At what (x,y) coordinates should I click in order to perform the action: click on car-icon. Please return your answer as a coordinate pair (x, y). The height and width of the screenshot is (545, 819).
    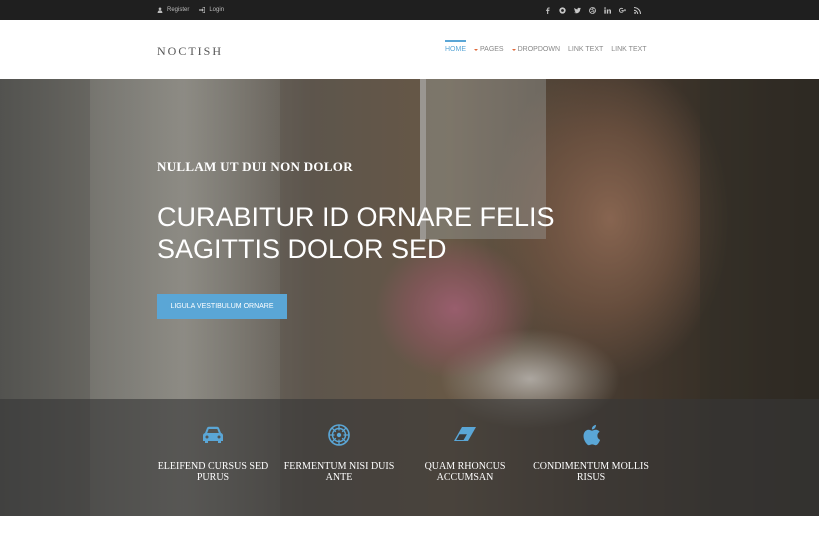
    Looking at the image, I should click on (213, 435).